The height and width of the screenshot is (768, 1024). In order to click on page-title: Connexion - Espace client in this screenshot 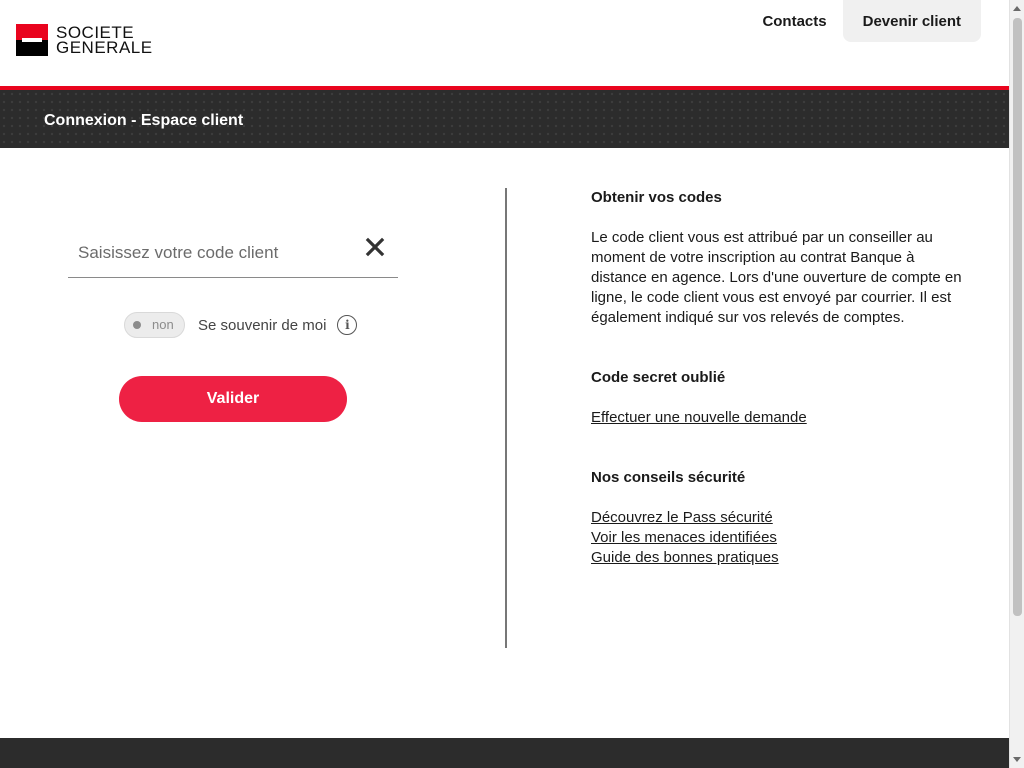, I will do `click(144, 120)`.